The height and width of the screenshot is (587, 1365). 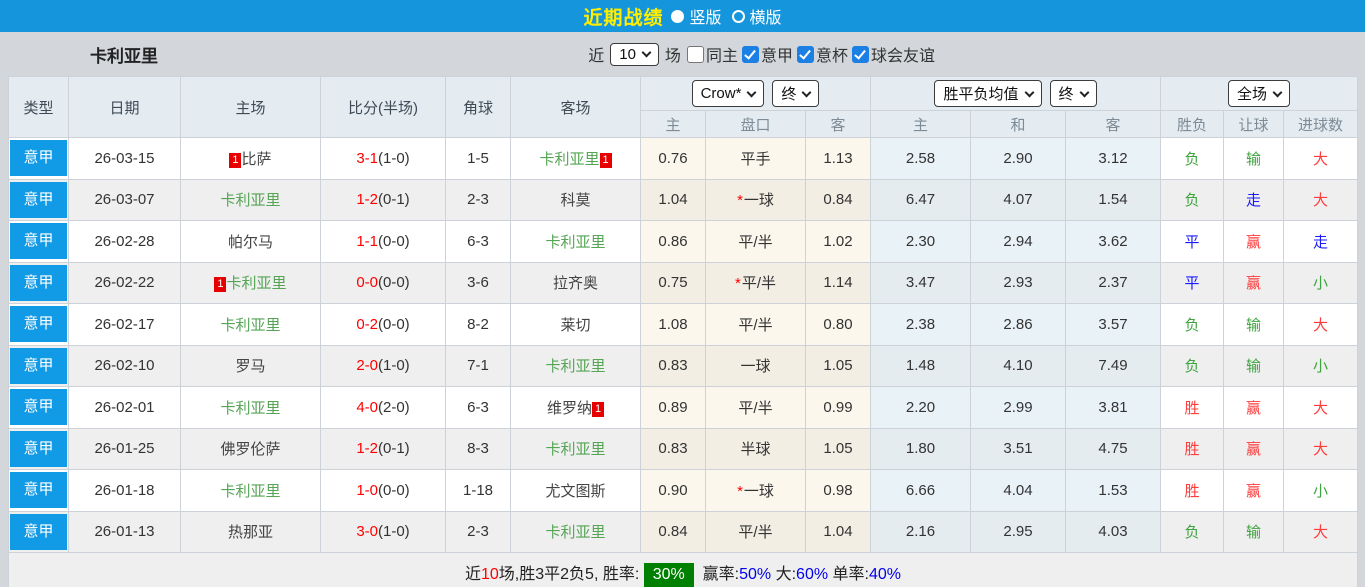 What do you see at coordinates (250, 284) in the screenshot?
I see `home-team: 1 卡利亚里` at bounding box center [250, 284].